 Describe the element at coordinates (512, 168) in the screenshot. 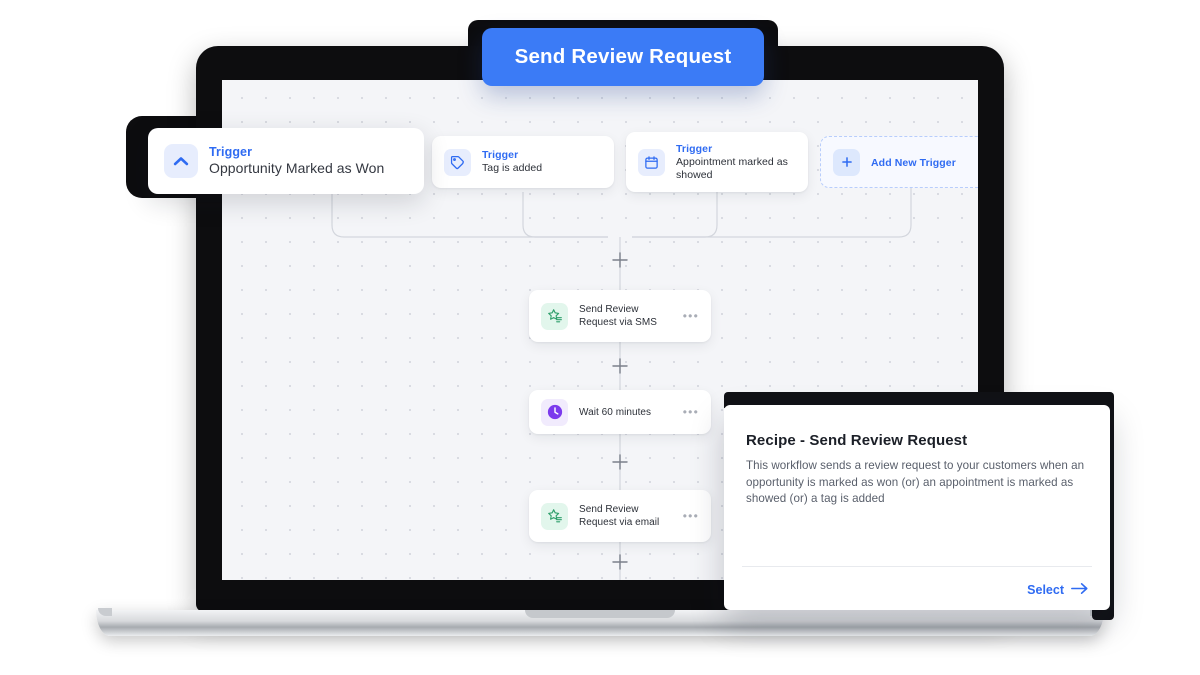

I see `trigger-name: Tag is added` at that location.